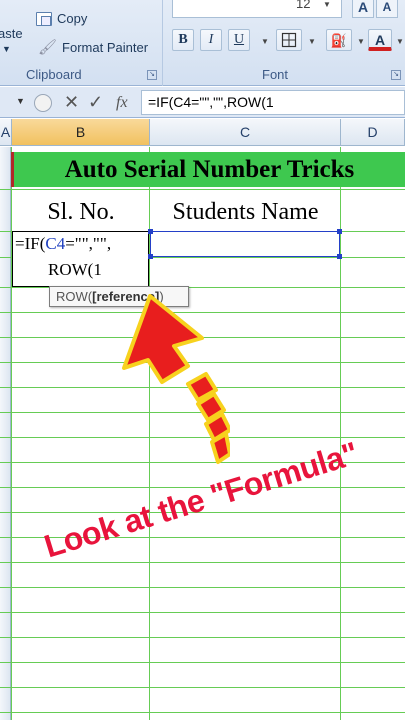 This screenshot has width=405, height=720. Describe the element at coordinates (95, 102) in the screenshot. I see `enter-icon: ✓` at that location.